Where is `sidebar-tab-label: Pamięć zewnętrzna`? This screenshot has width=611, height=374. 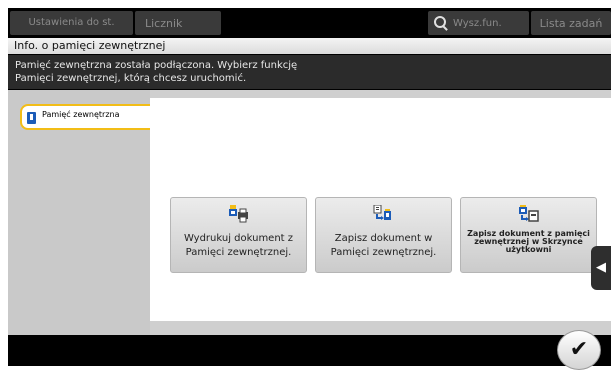
sidebar-tab-label: Pamięć zewnętrzna is located at coordinates (81, 114).